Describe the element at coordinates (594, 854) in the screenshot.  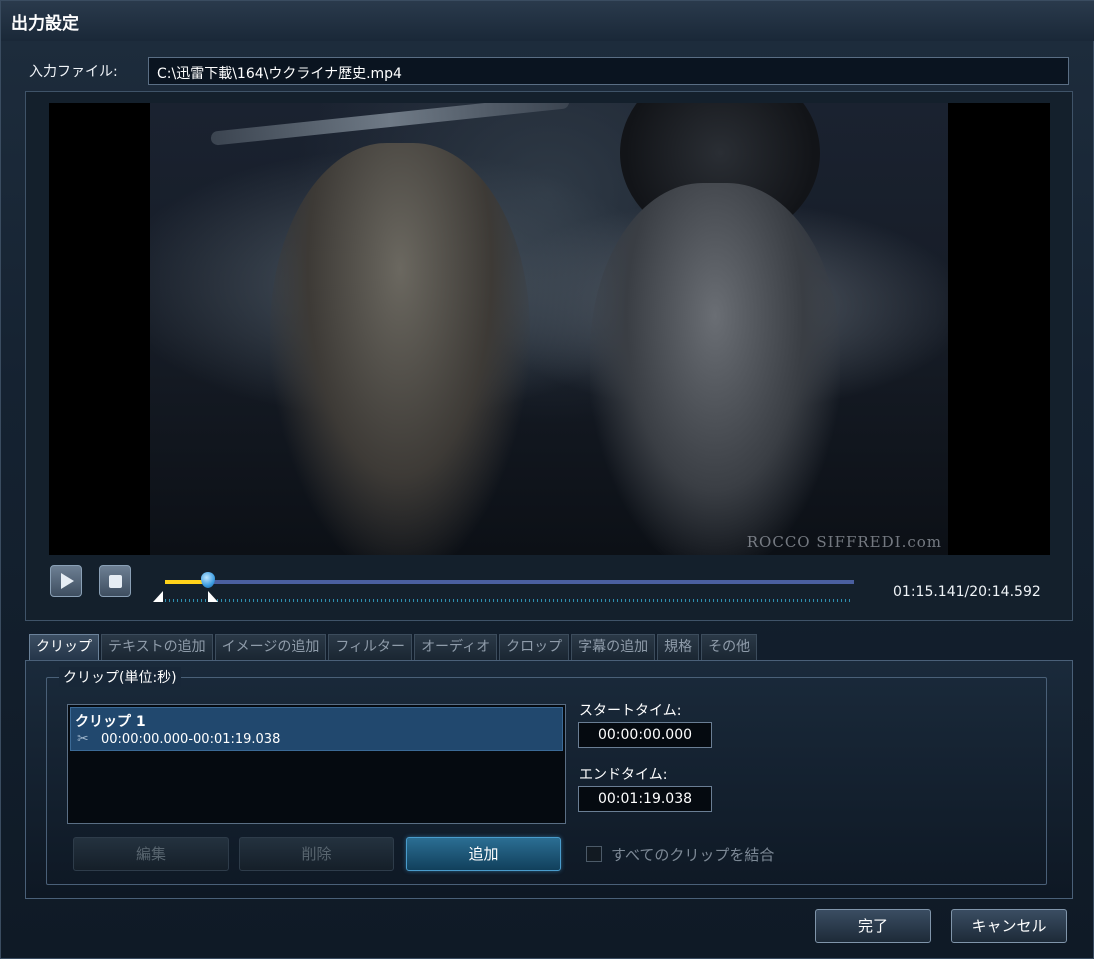
I see `merge-clips-checkbox` at that location.